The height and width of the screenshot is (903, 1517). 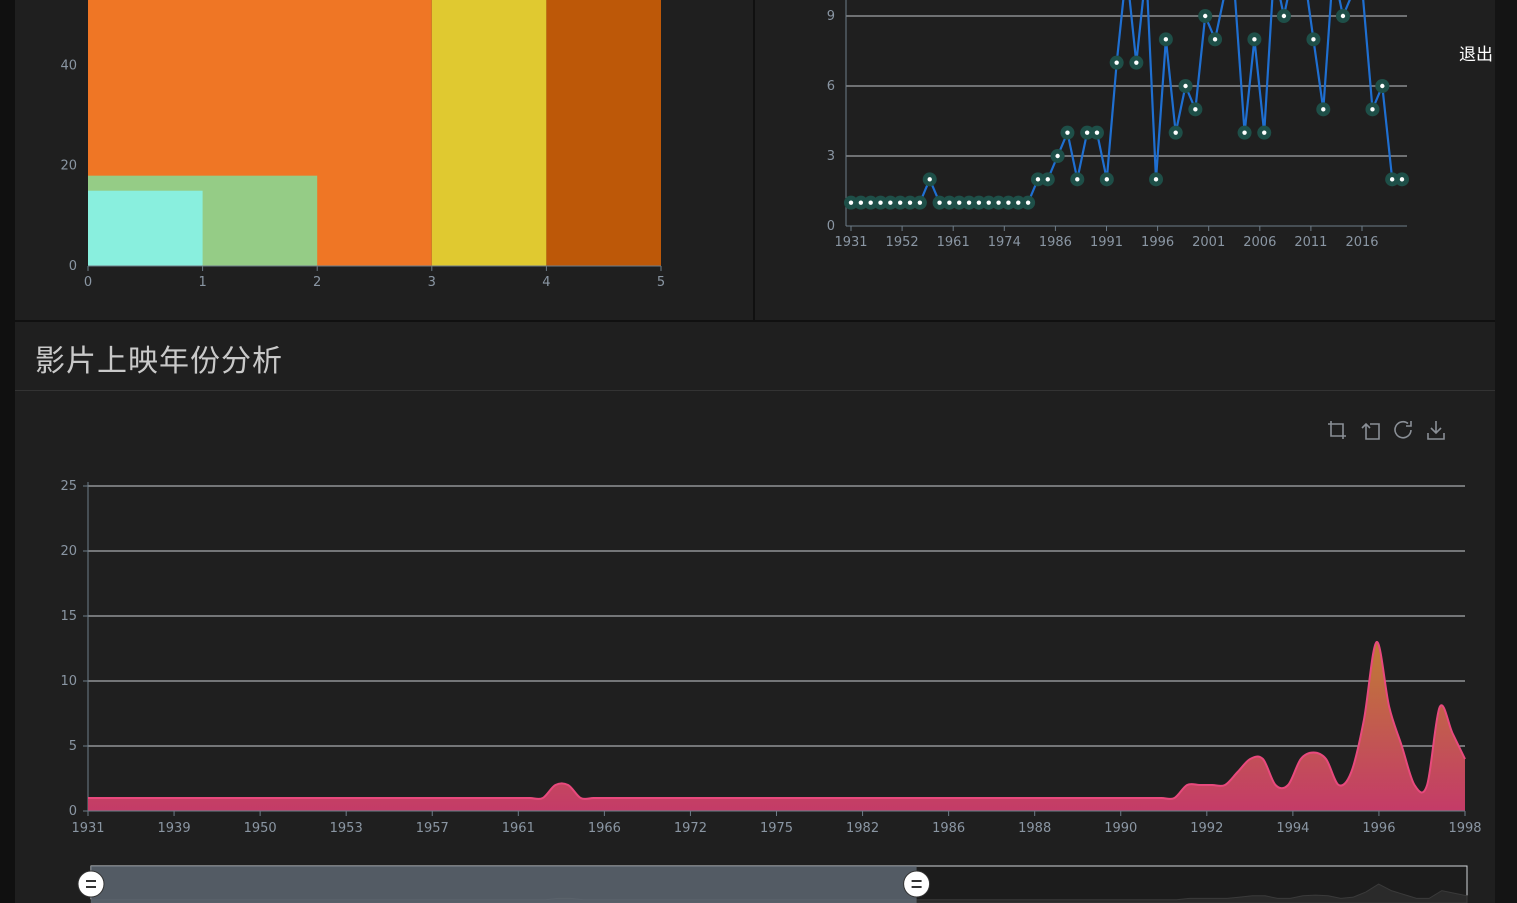 I want to click on x-tick-label: 1, so click(x=202, y=282).